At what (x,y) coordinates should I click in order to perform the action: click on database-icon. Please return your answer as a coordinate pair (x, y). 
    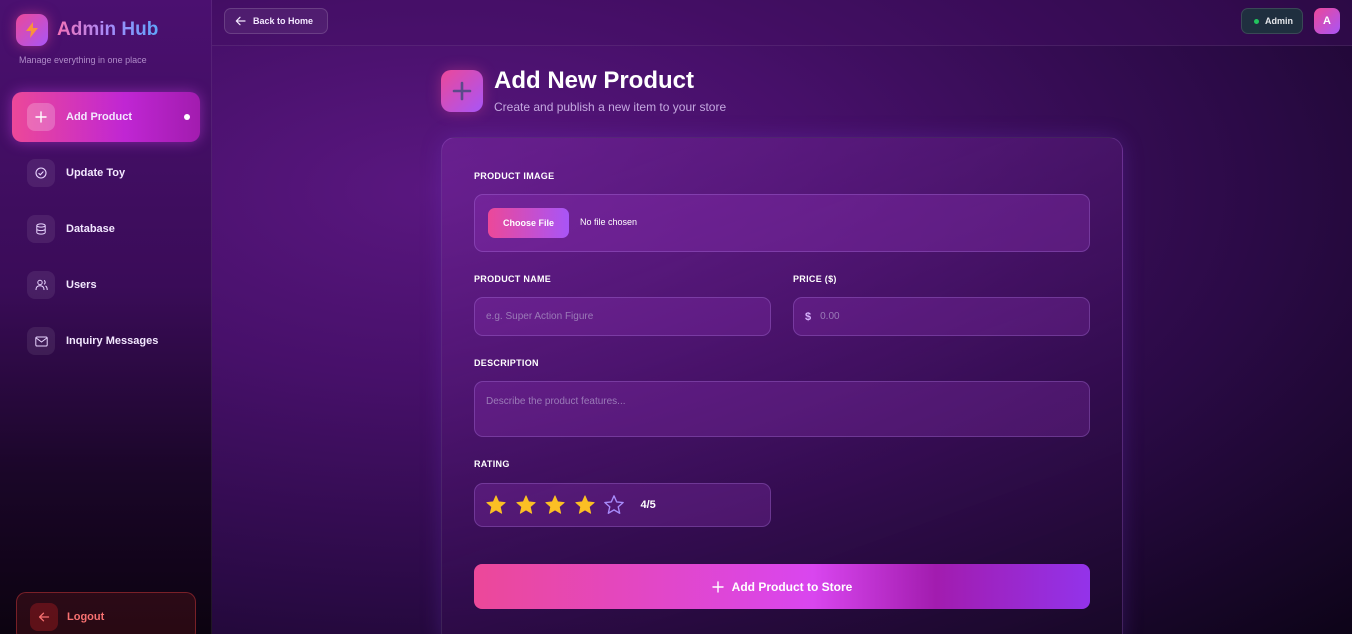
    Looking at the image, I should click on (41, 229).